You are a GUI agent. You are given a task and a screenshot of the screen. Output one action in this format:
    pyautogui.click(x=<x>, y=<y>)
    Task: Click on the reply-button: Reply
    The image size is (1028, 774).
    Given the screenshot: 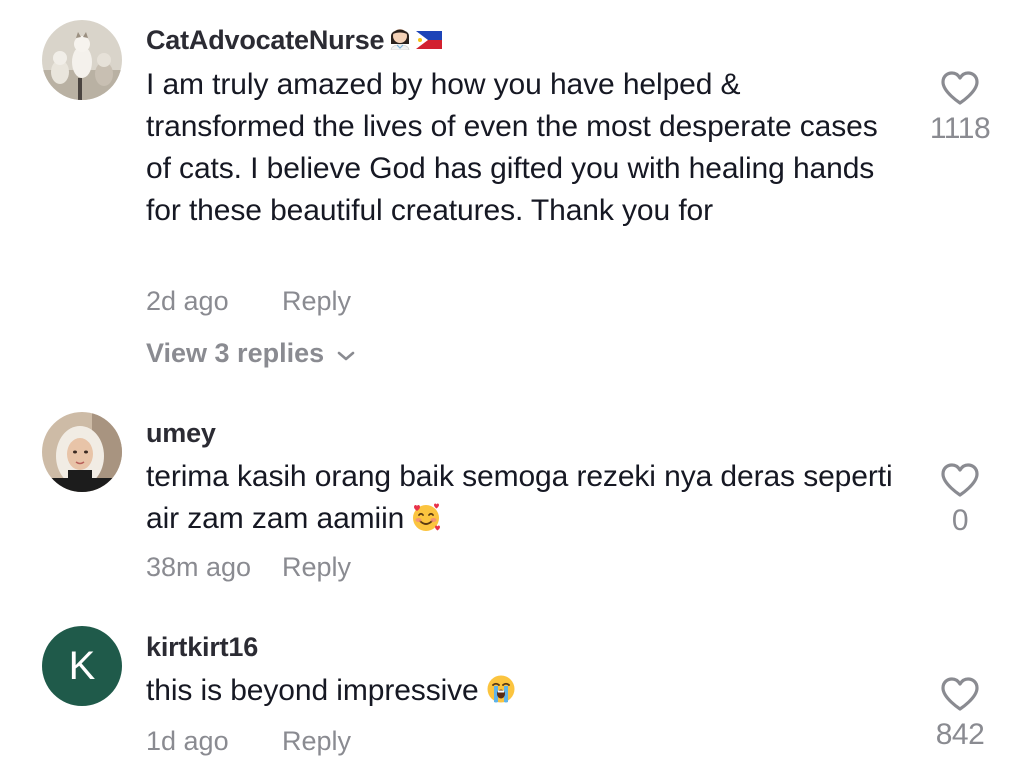 What is the action you would take?
    pyautogui.click(x=316, y=741)
    